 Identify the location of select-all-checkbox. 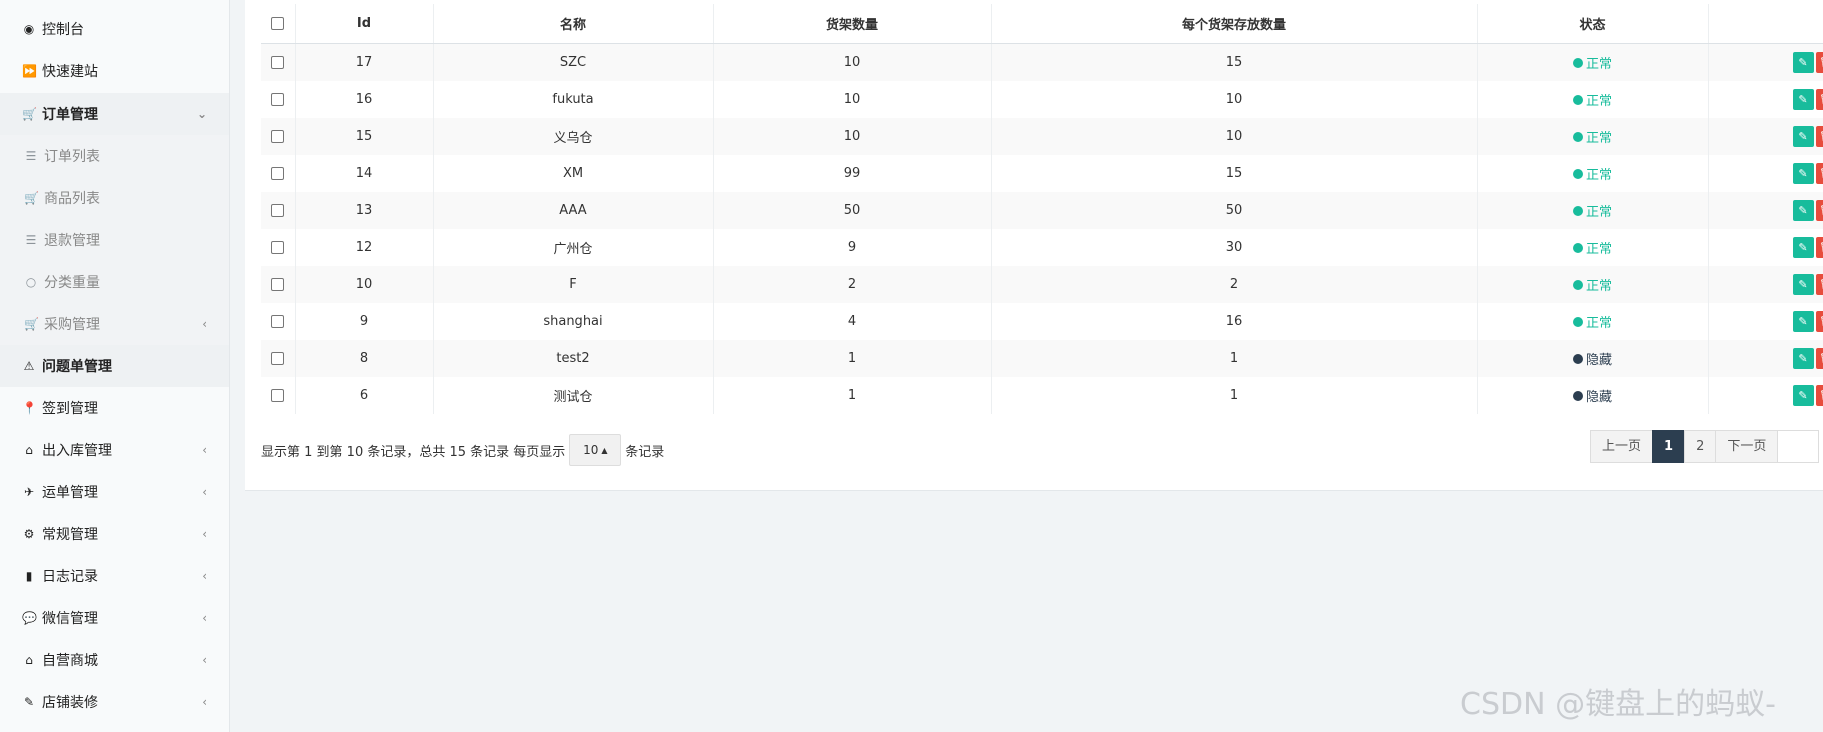
(277, 23).